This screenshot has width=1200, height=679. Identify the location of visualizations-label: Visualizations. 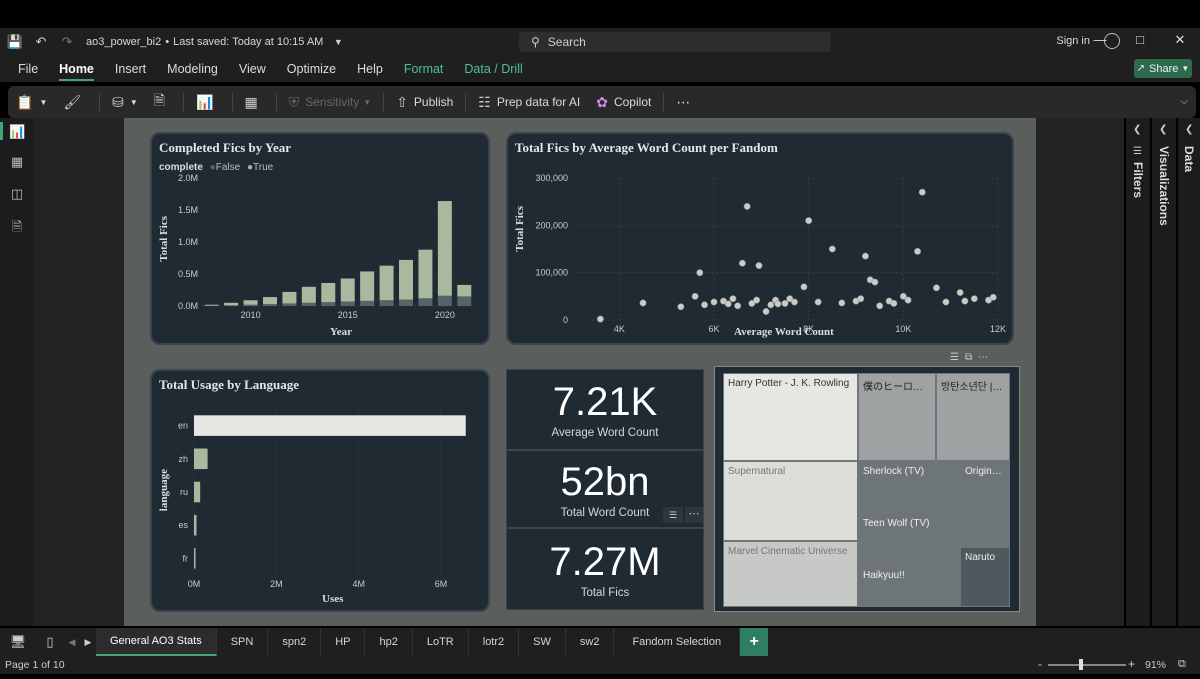
(1164, 186).